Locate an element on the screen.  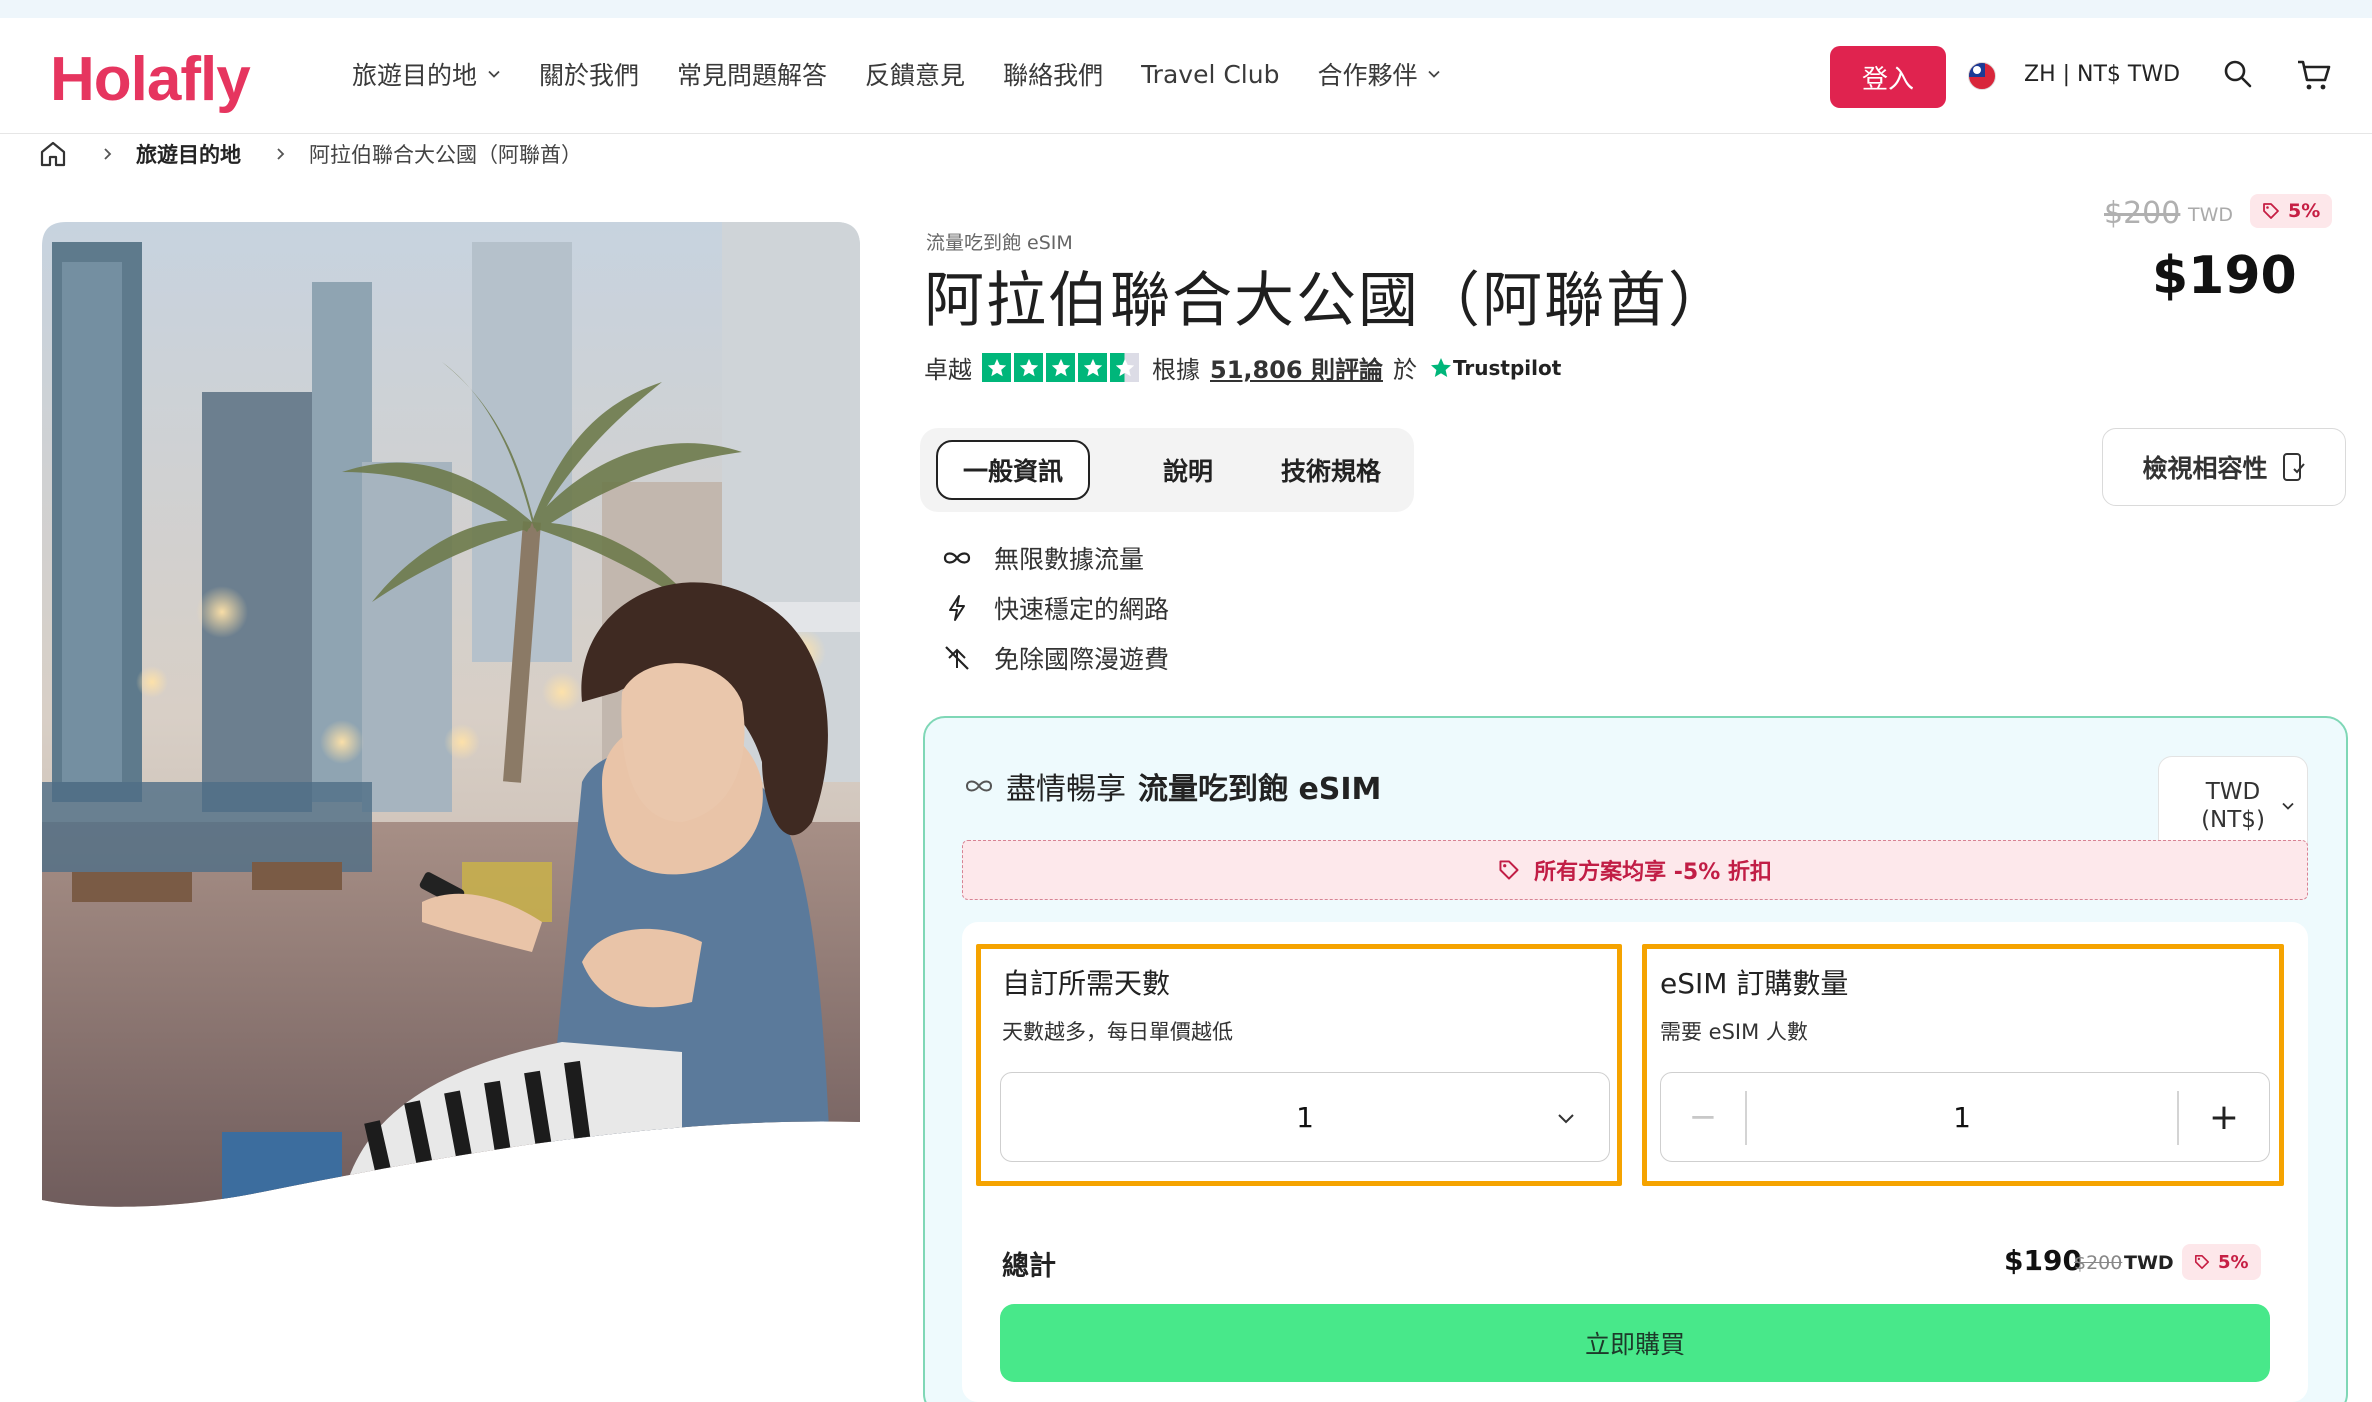
quantity-value: 1 is located at coordinates (1962, 1117).